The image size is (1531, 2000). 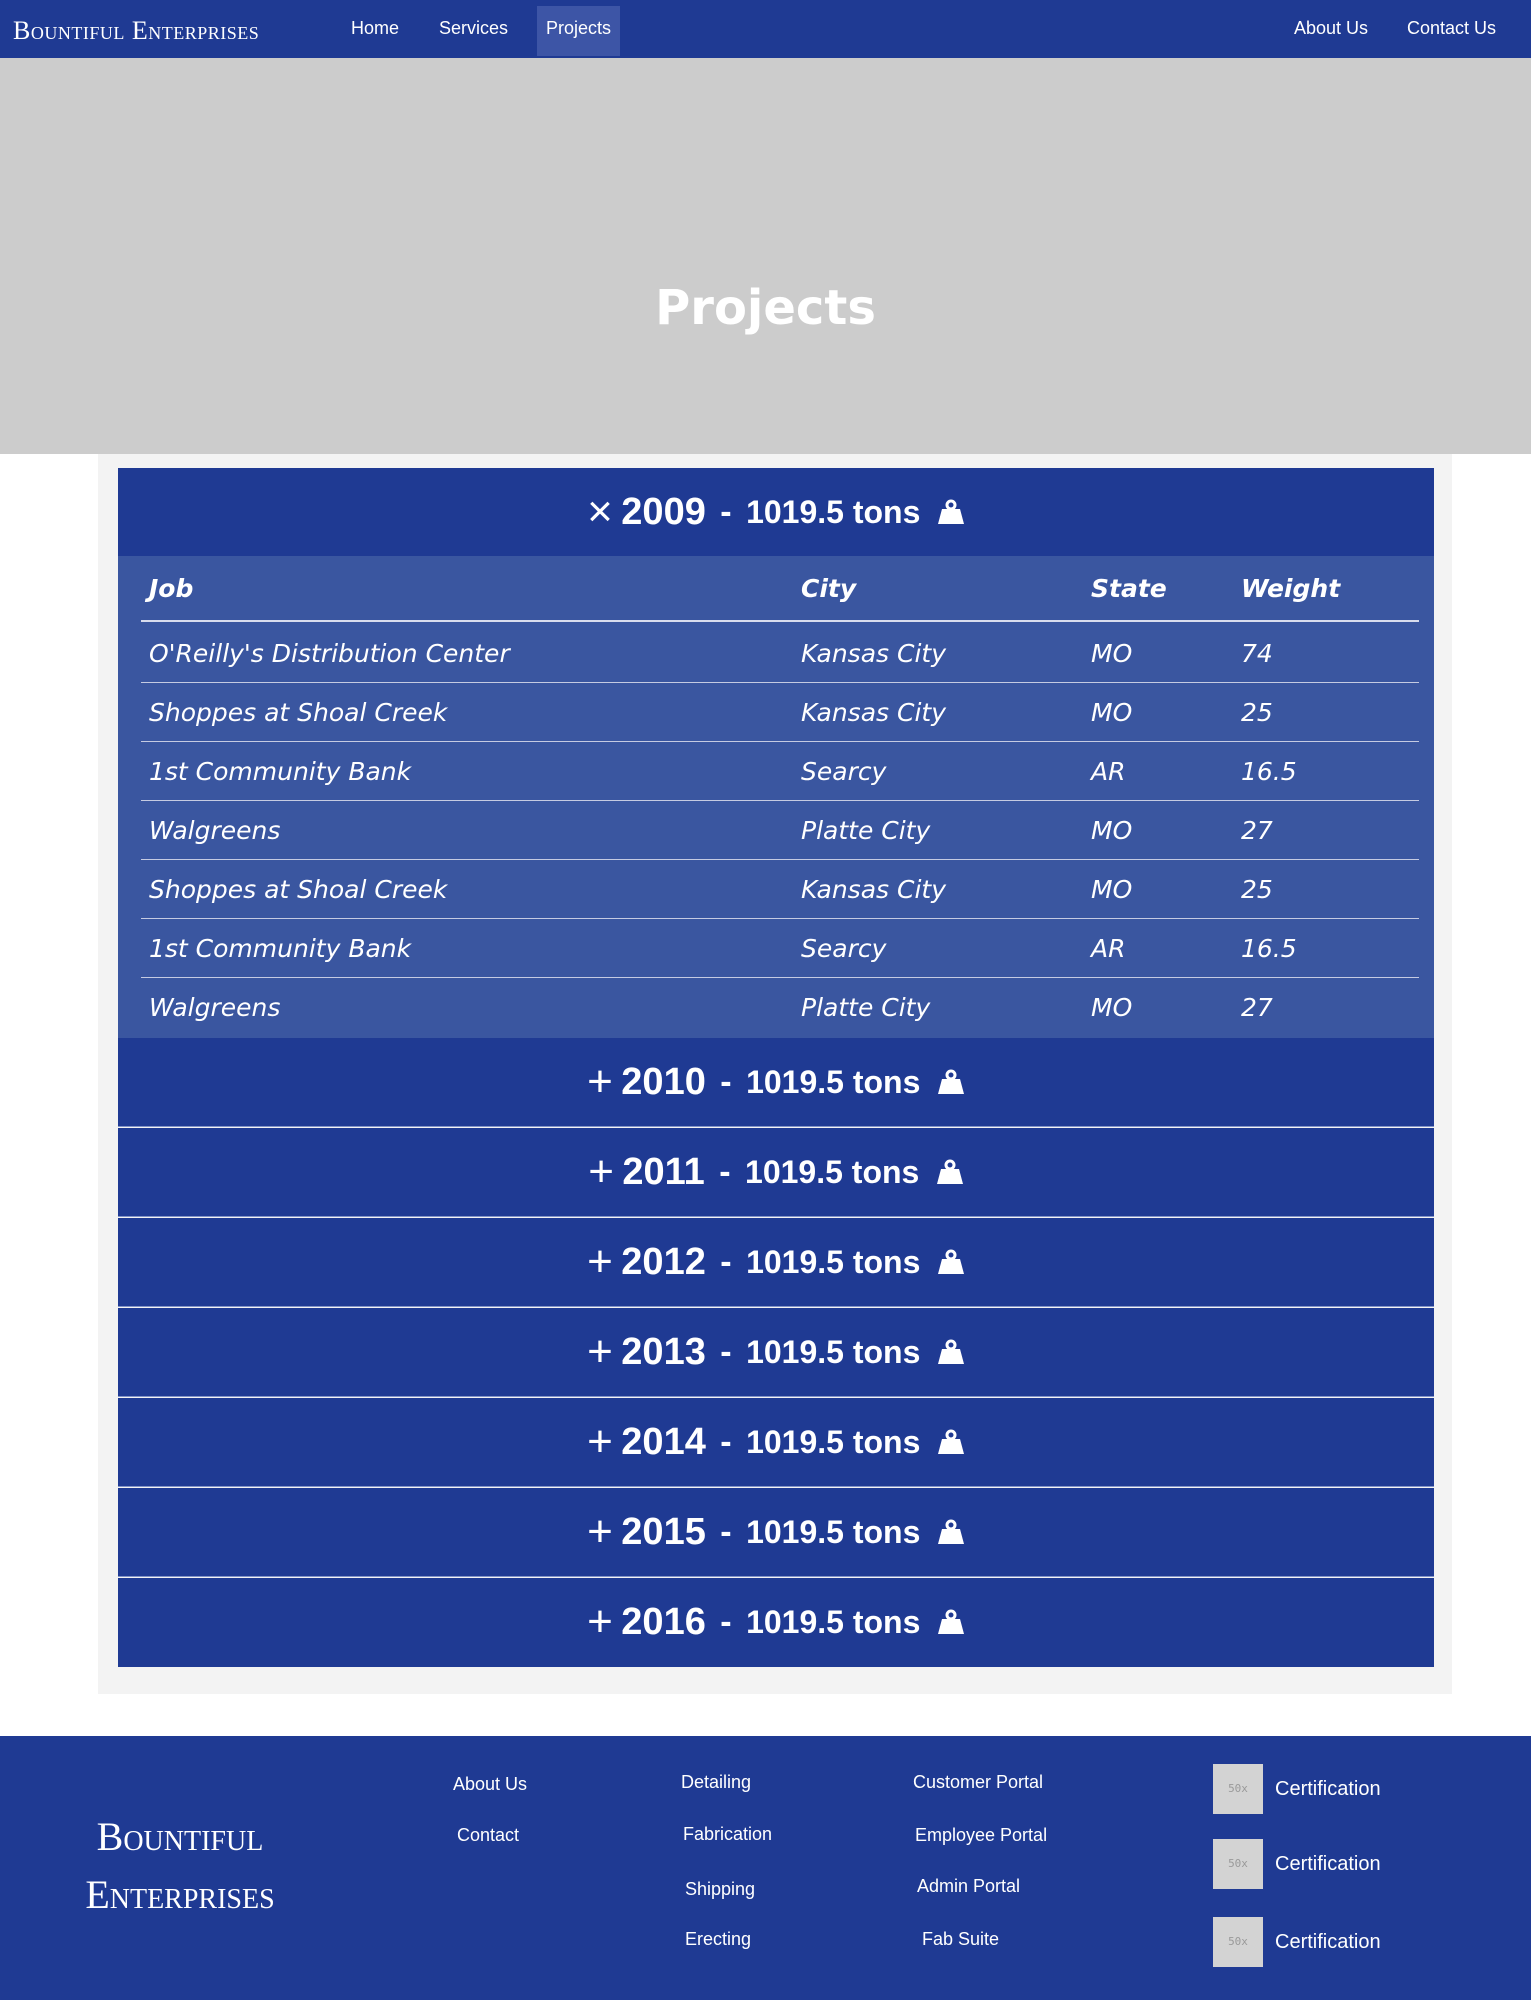 I want to click on year-header-2009: × 2009 - 1019.5 tons, so click(x=776, y=512).